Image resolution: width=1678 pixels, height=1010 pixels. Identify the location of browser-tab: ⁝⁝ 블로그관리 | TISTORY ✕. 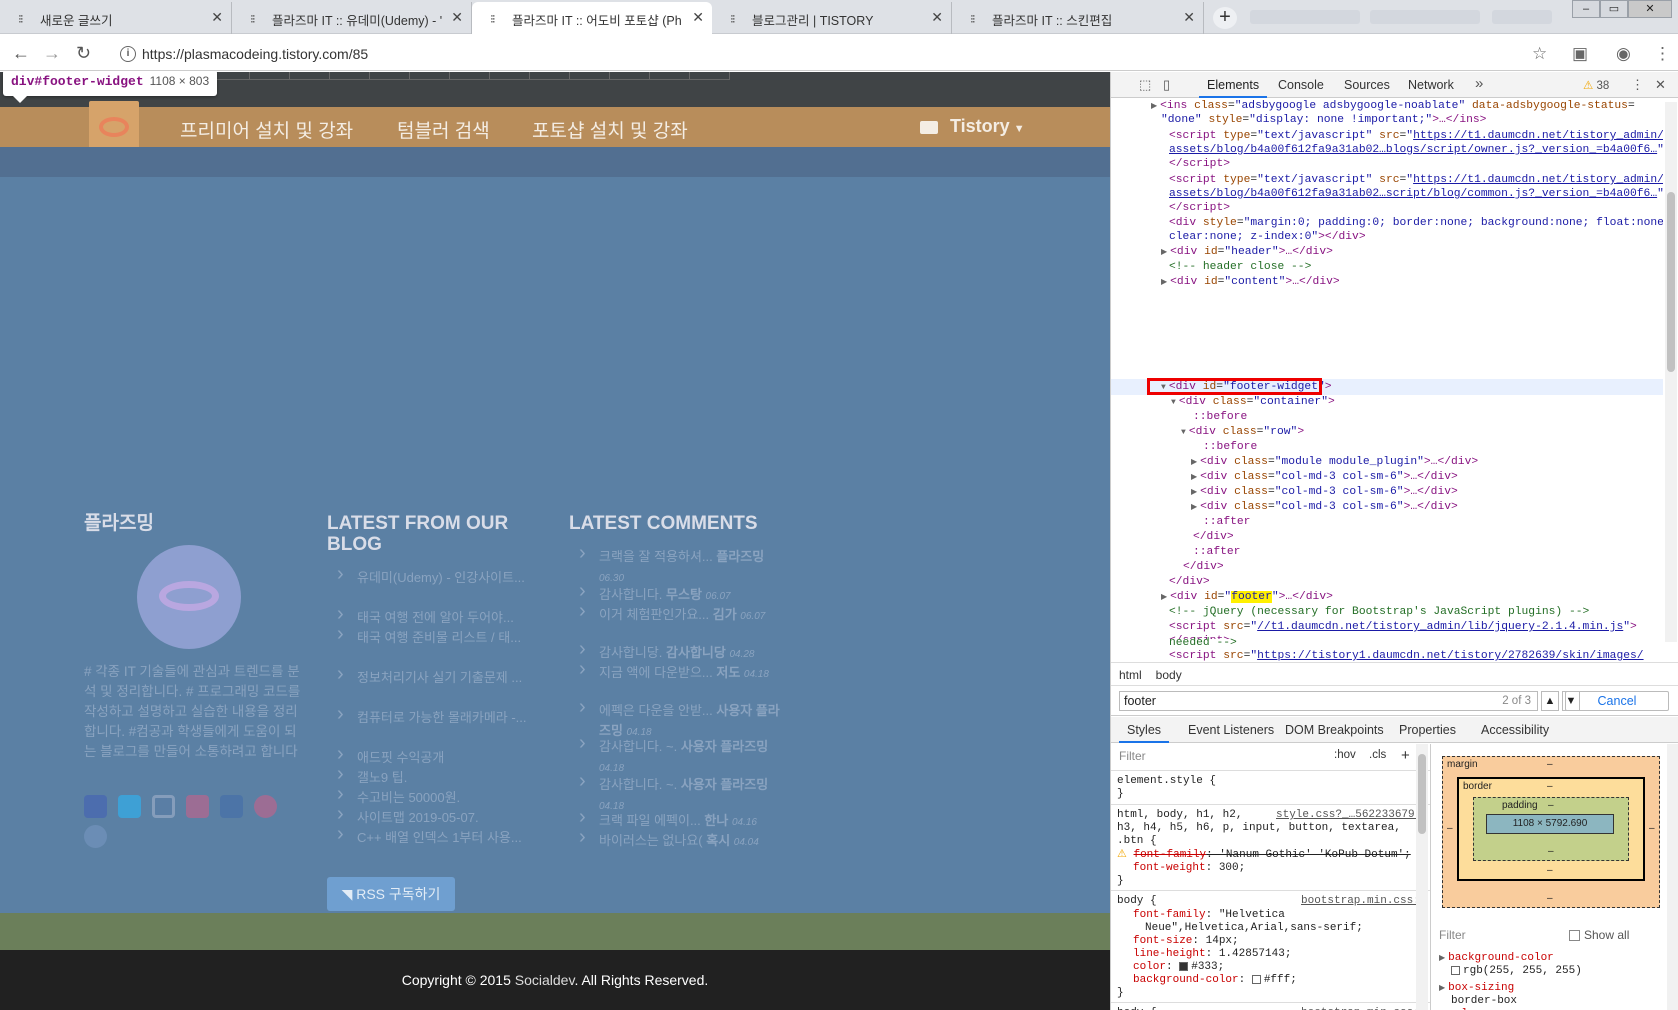
(832, 18).